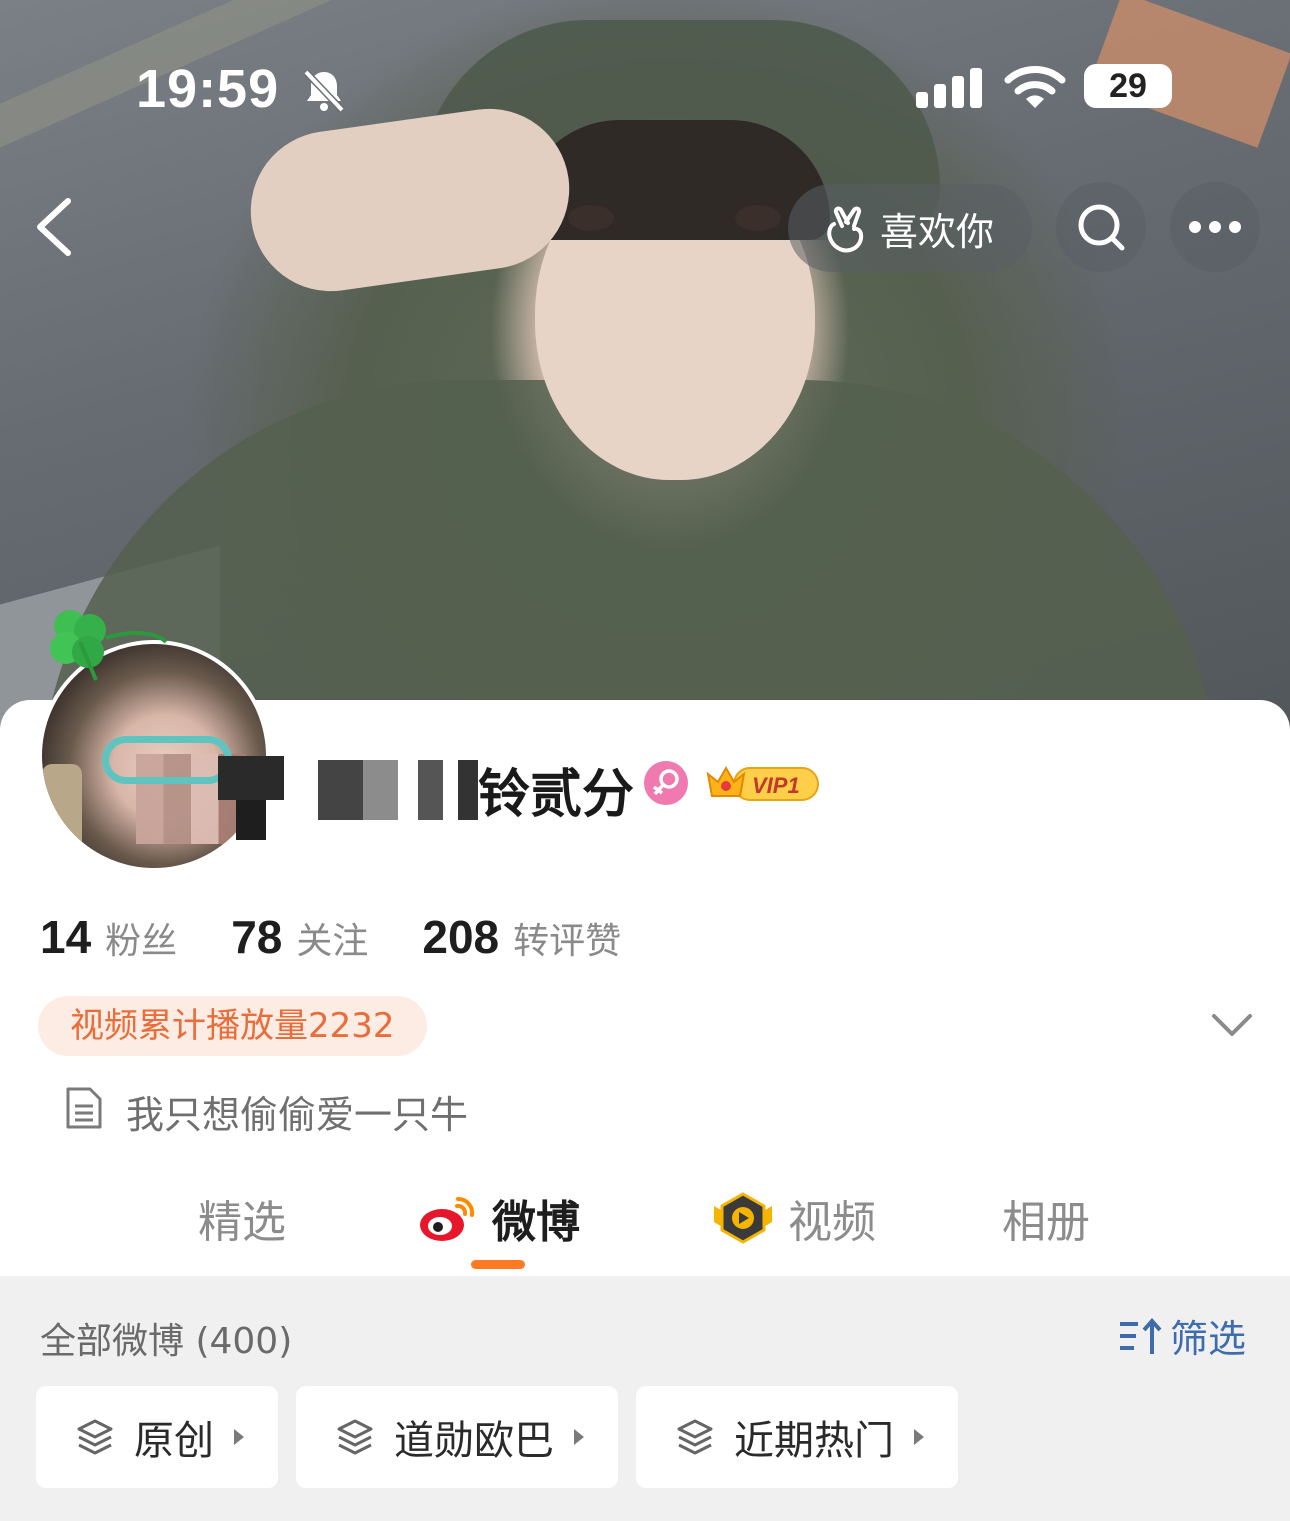 This screenshot has height=1521, width=1290. I want to click on like-you-button: 喜欢你, so click(910, 228).